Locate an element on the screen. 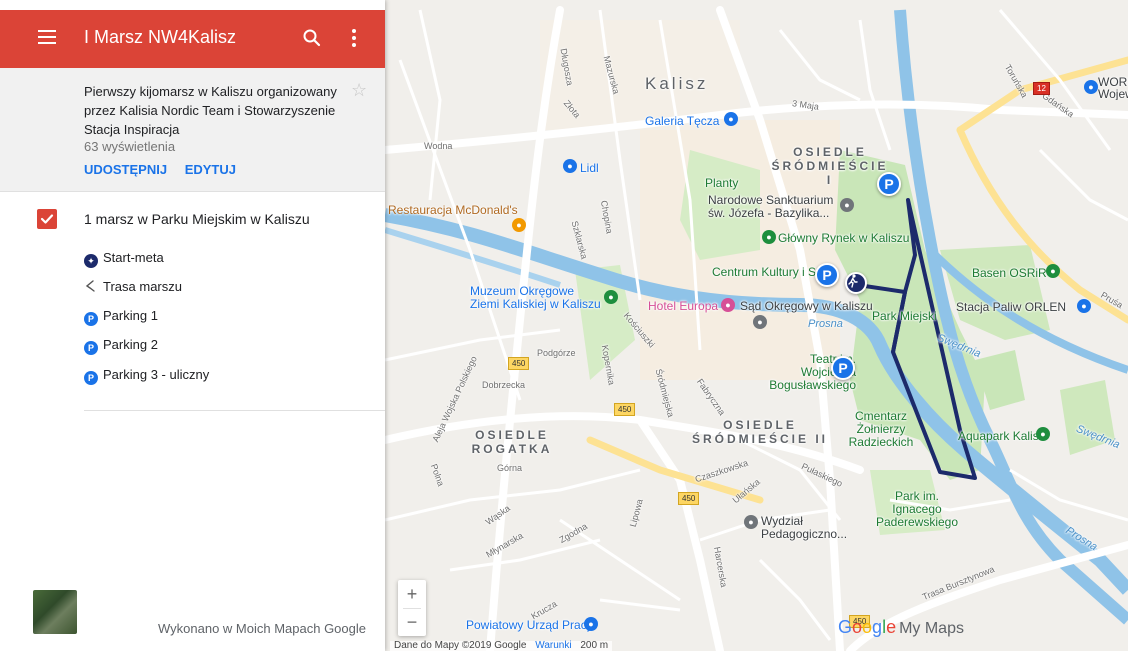 The width and height of the screenshot is (1128, 651). legend-label: Parking 3 - uliczny is located at coordinates (156, 374).